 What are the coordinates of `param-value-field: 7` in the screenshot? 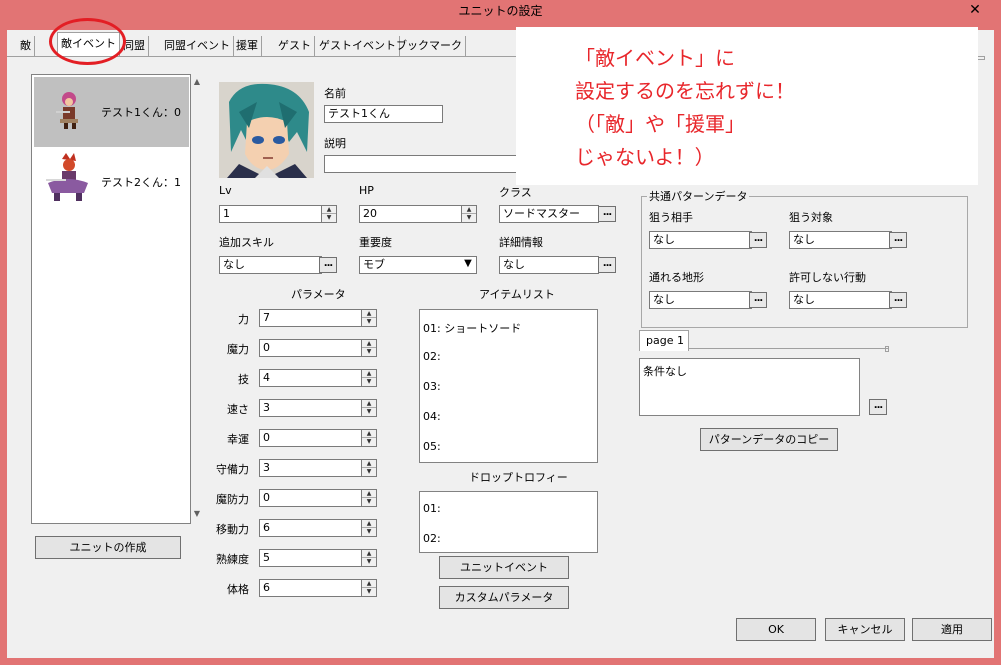 It's located at (310, 318).